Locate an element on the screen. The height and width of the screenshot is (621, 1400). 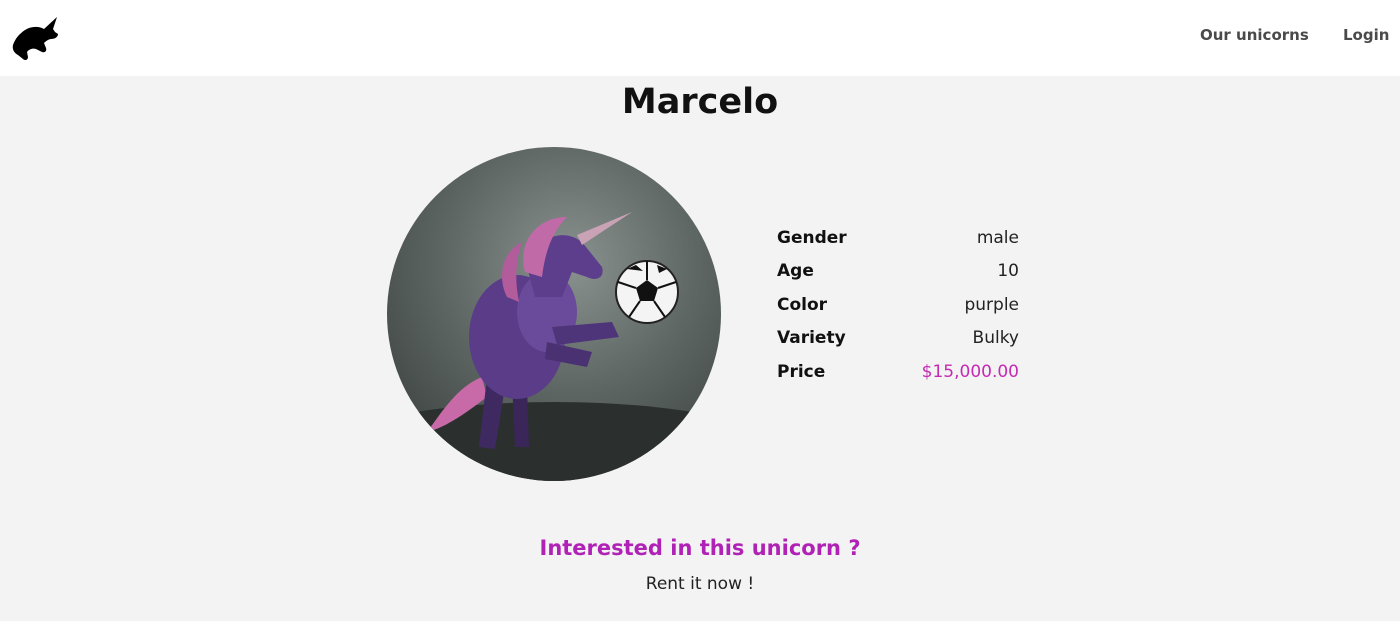
site-header: Our unicorns Login is located at coordinates (700, 38).